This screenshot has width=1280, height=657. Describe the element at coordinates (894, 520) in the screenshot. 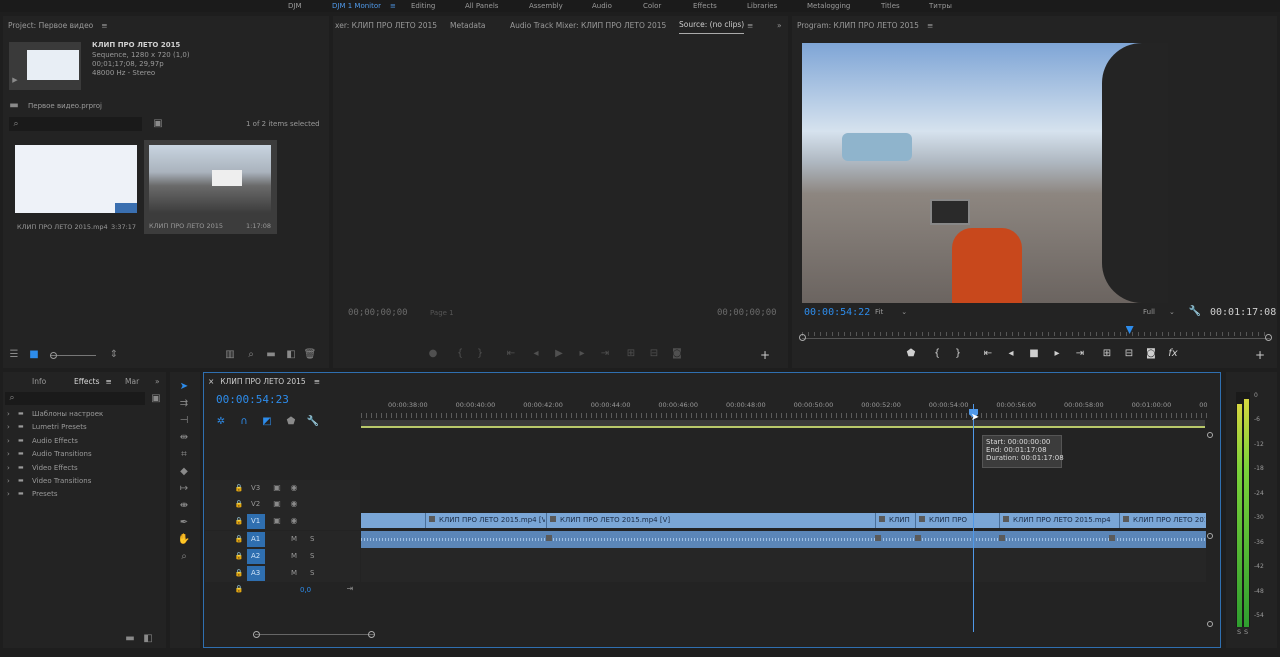

I see `v1-clip: КЛИП` at that location.